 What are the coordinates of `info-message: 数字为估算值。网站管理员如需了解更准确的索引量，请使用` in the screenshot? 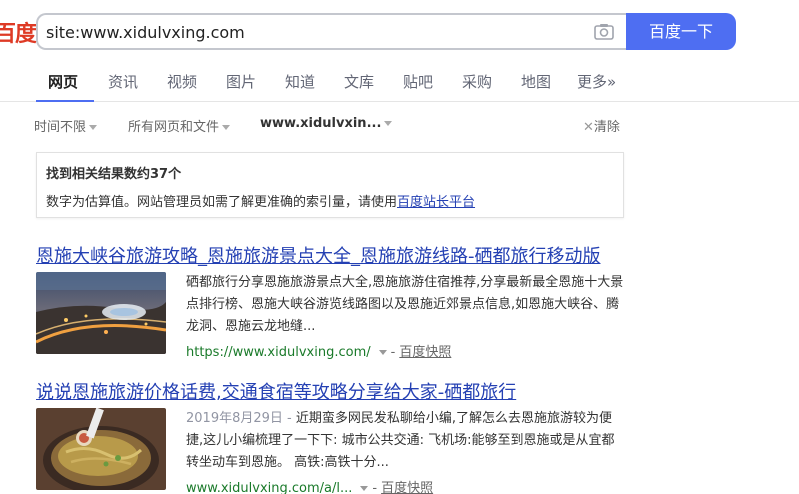 It's located at (222, 202).